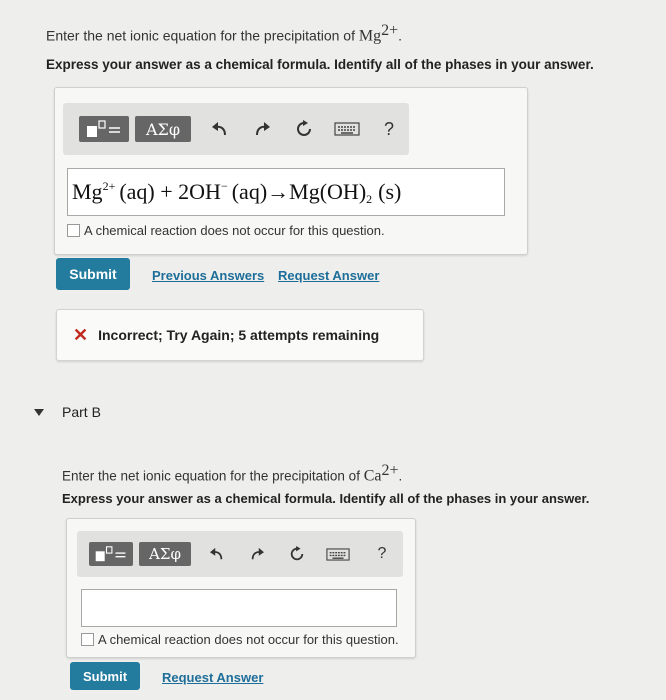  I want to click on part-b-title: Part B, so click(81, 412).